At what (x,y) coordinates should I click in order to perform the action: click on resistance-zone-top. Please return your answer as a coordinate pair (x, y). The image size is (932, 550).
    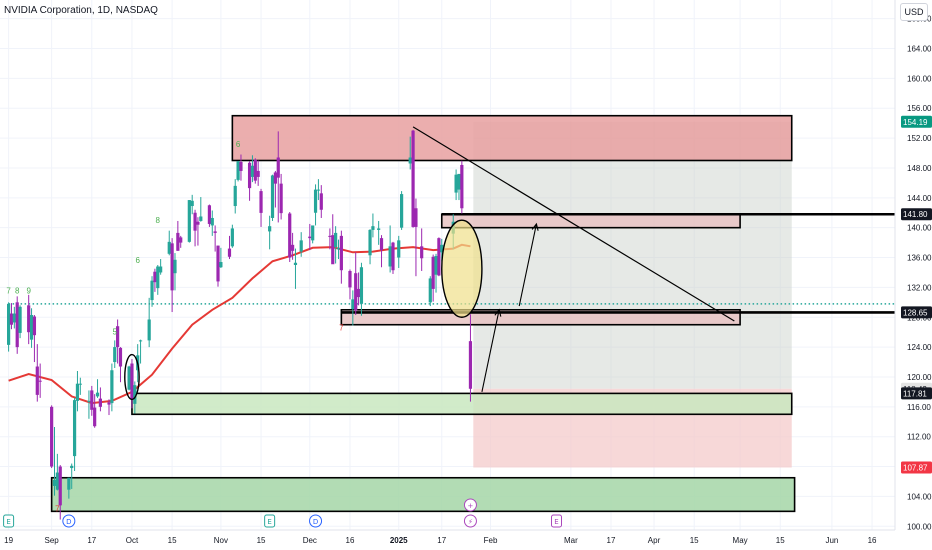
    Looking at the image, I should click on (512, 138).